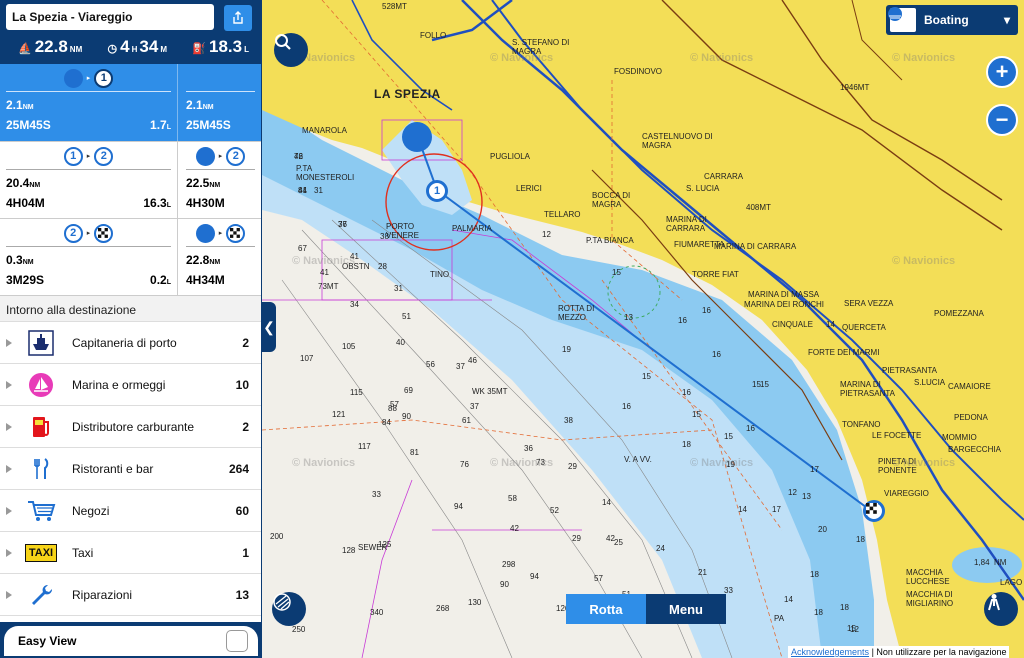  I want to click on leg-points: 2 ▸, so click(88, 233).